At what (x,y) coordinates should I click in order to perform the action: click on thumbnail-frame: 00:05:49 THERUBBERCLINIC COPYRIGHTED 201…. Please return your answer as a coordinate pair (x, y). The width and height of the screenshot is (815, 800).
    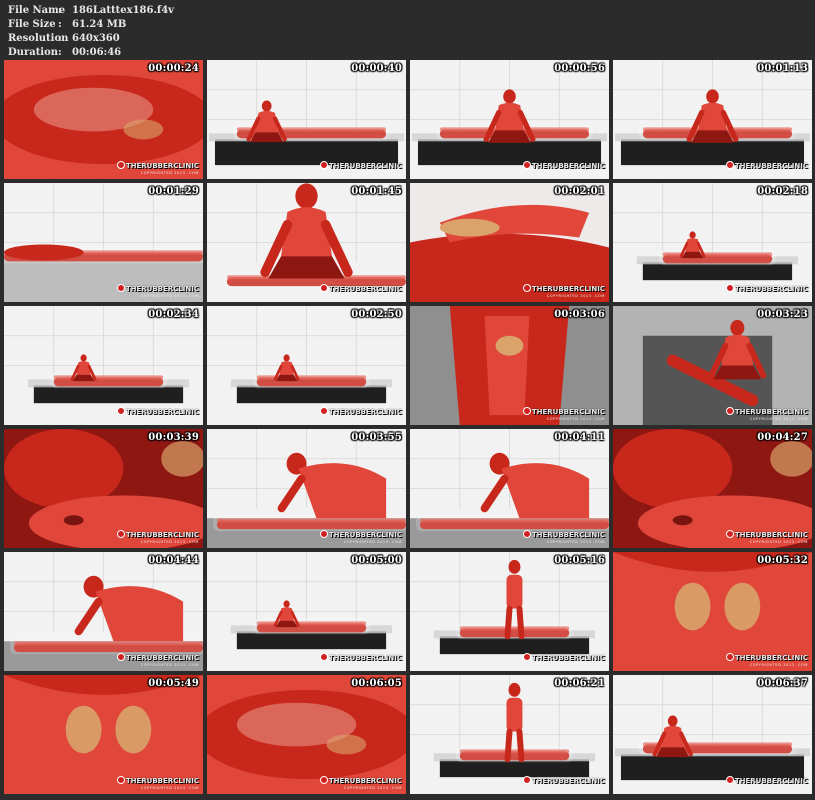
    Looking at the image, I should click on (103, 734).